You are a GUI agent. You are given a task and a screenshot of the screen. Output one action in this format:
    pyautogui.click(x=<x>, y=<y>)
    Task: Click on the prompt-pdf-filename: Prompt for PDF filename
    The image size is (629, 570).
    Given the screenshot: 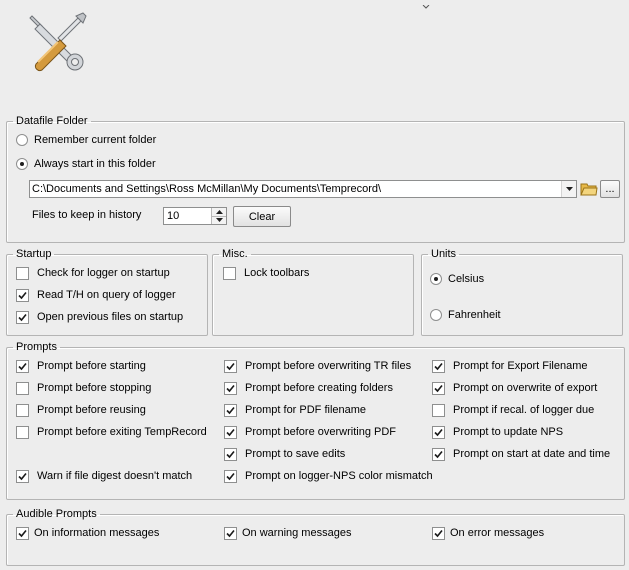 What is the action you would take?
    pyautogui.click(x=295, y=410)
    